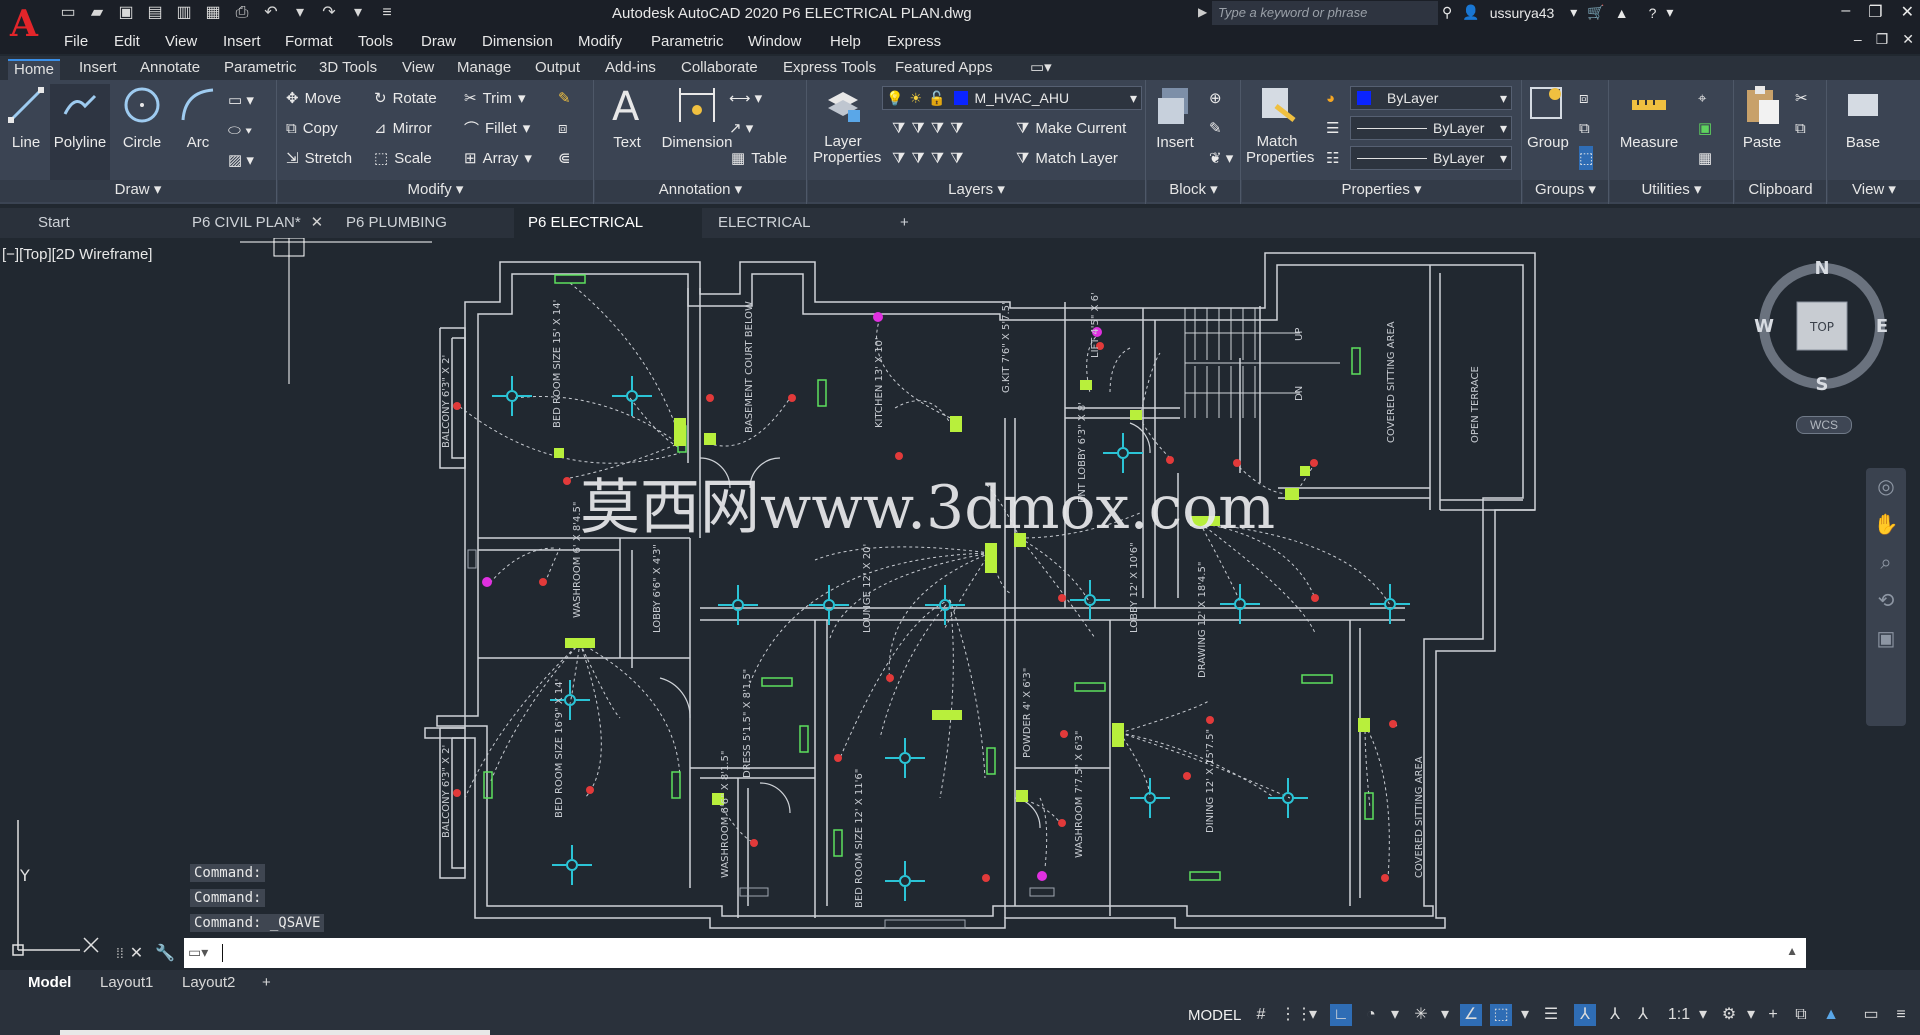 Image resolution: width=1920 pixels, height=1035 pixels. I want to click on annotation-scale-value: 1:1, so click(1679, 1015).